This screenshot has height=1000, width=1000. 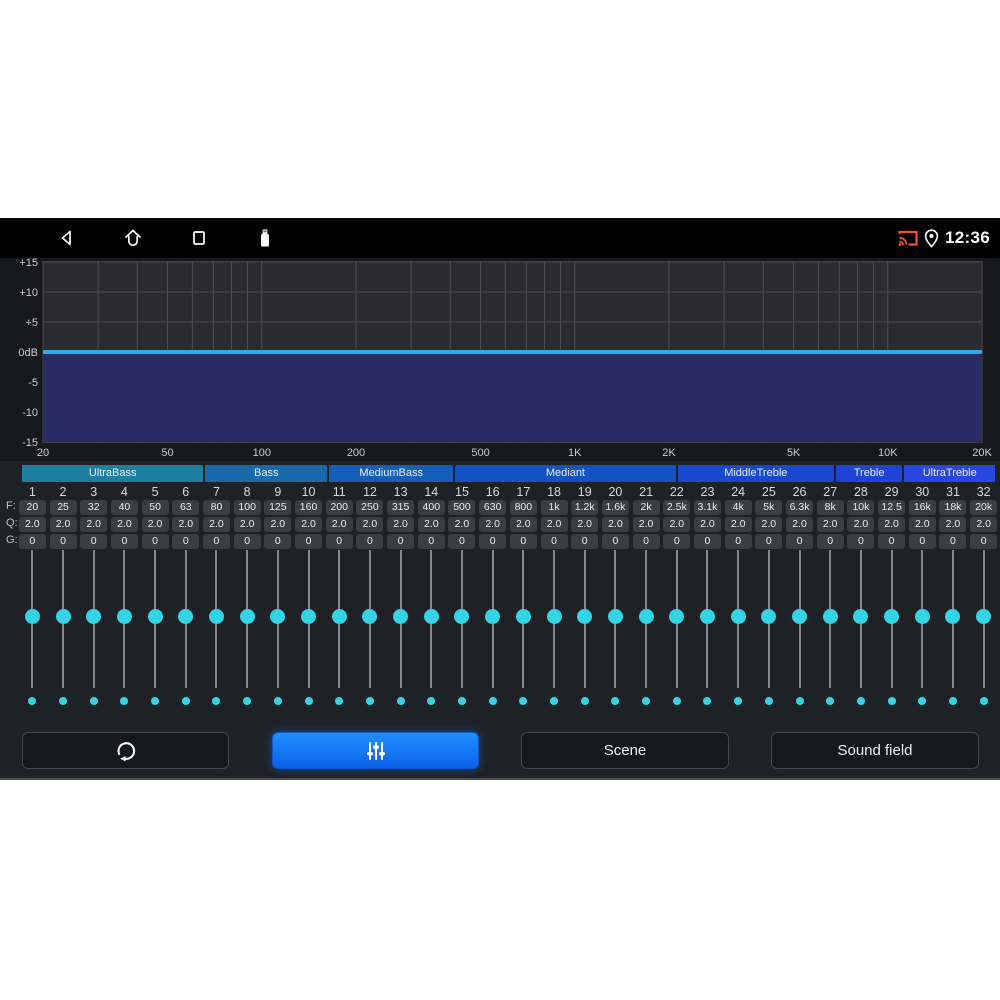 What do you see at coordinates (356, 453) in the screenshot?
I see `x-tick-label: 200` at bounding box center [356, 453].